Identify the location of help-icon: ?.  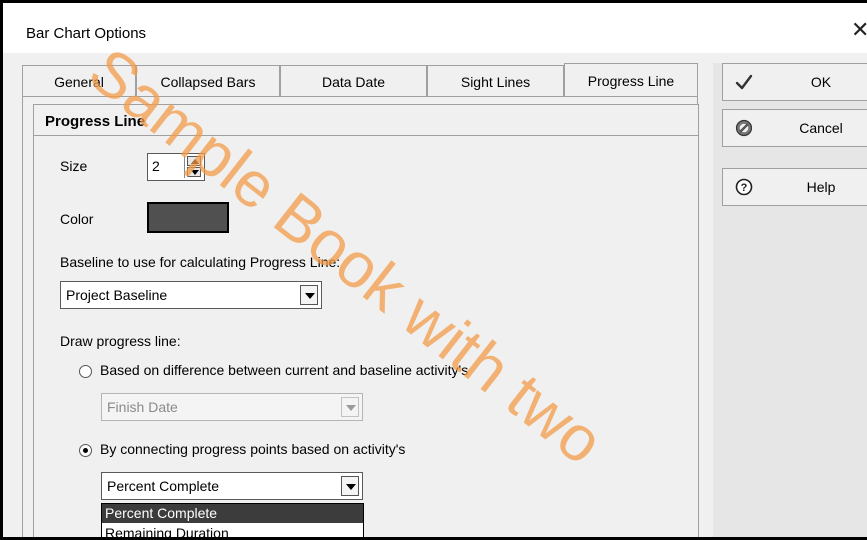
(744, 187).